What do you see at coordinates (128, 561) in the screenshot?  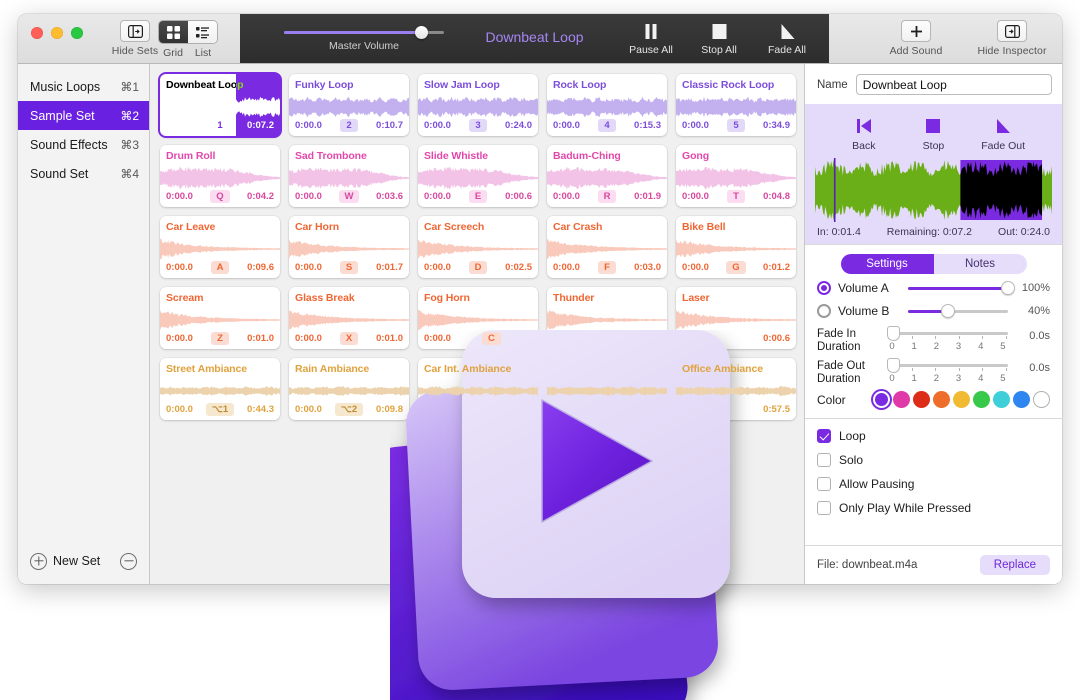 I see `remove-set-minus-icon` at bounding box center [128, 561].